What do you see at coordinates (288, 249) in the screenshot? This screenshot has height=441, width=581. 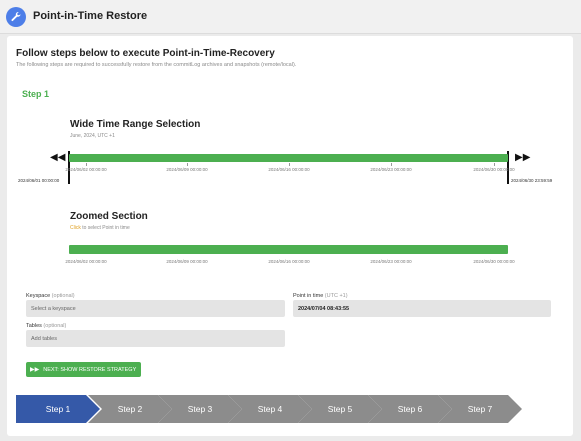 I see `zoomed-range-bar` at bounding box center [288, 249].